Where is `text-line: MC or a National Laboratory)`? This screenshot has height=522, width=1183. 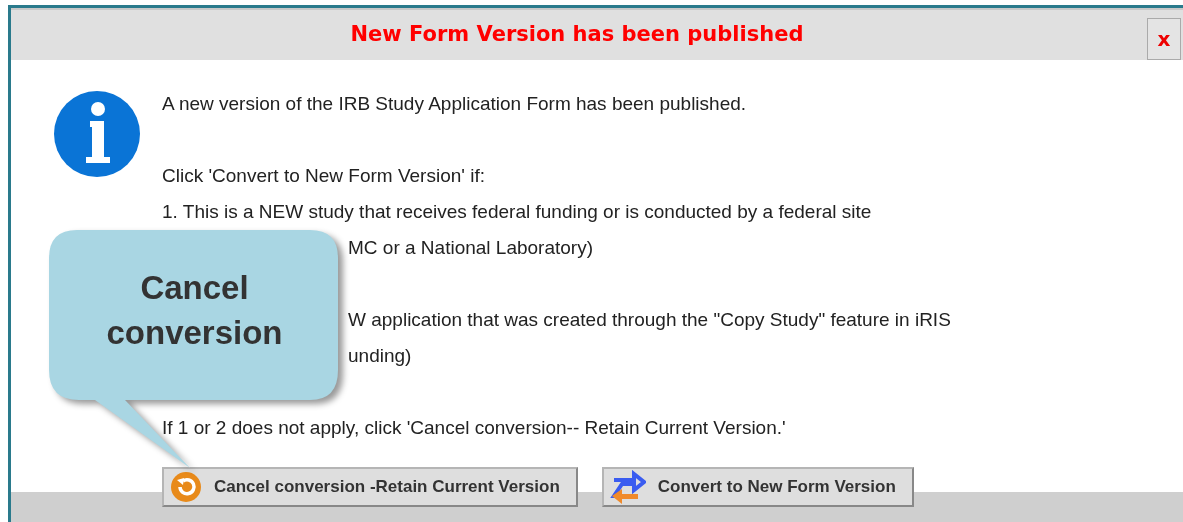
text-line: MC or a National Laboratory) is located at coordinates (470, 248).